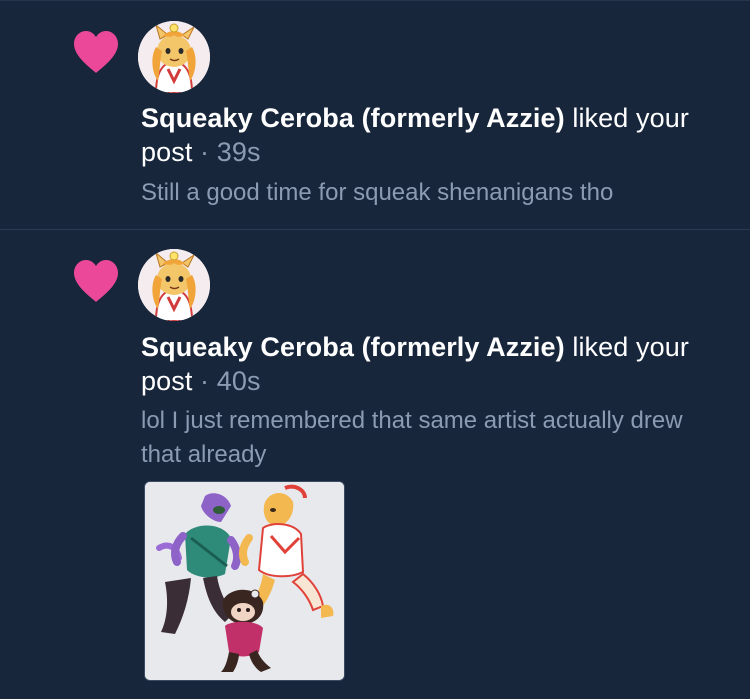 The height and width of the screenshot is (699, 750). I want to click on post-image-thumbnail, so click(244, 581).